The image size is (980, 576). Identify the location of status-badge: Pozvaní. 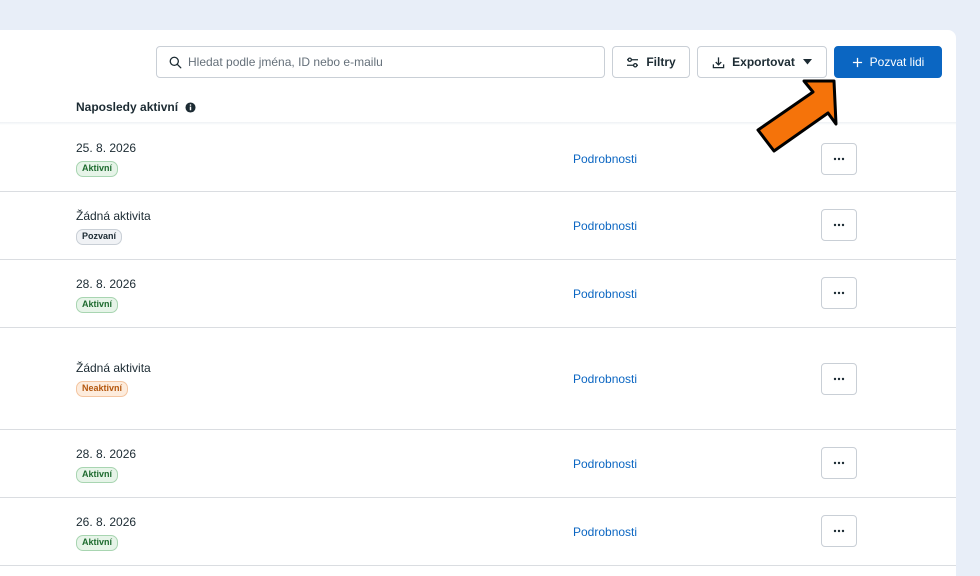
(99, 237).